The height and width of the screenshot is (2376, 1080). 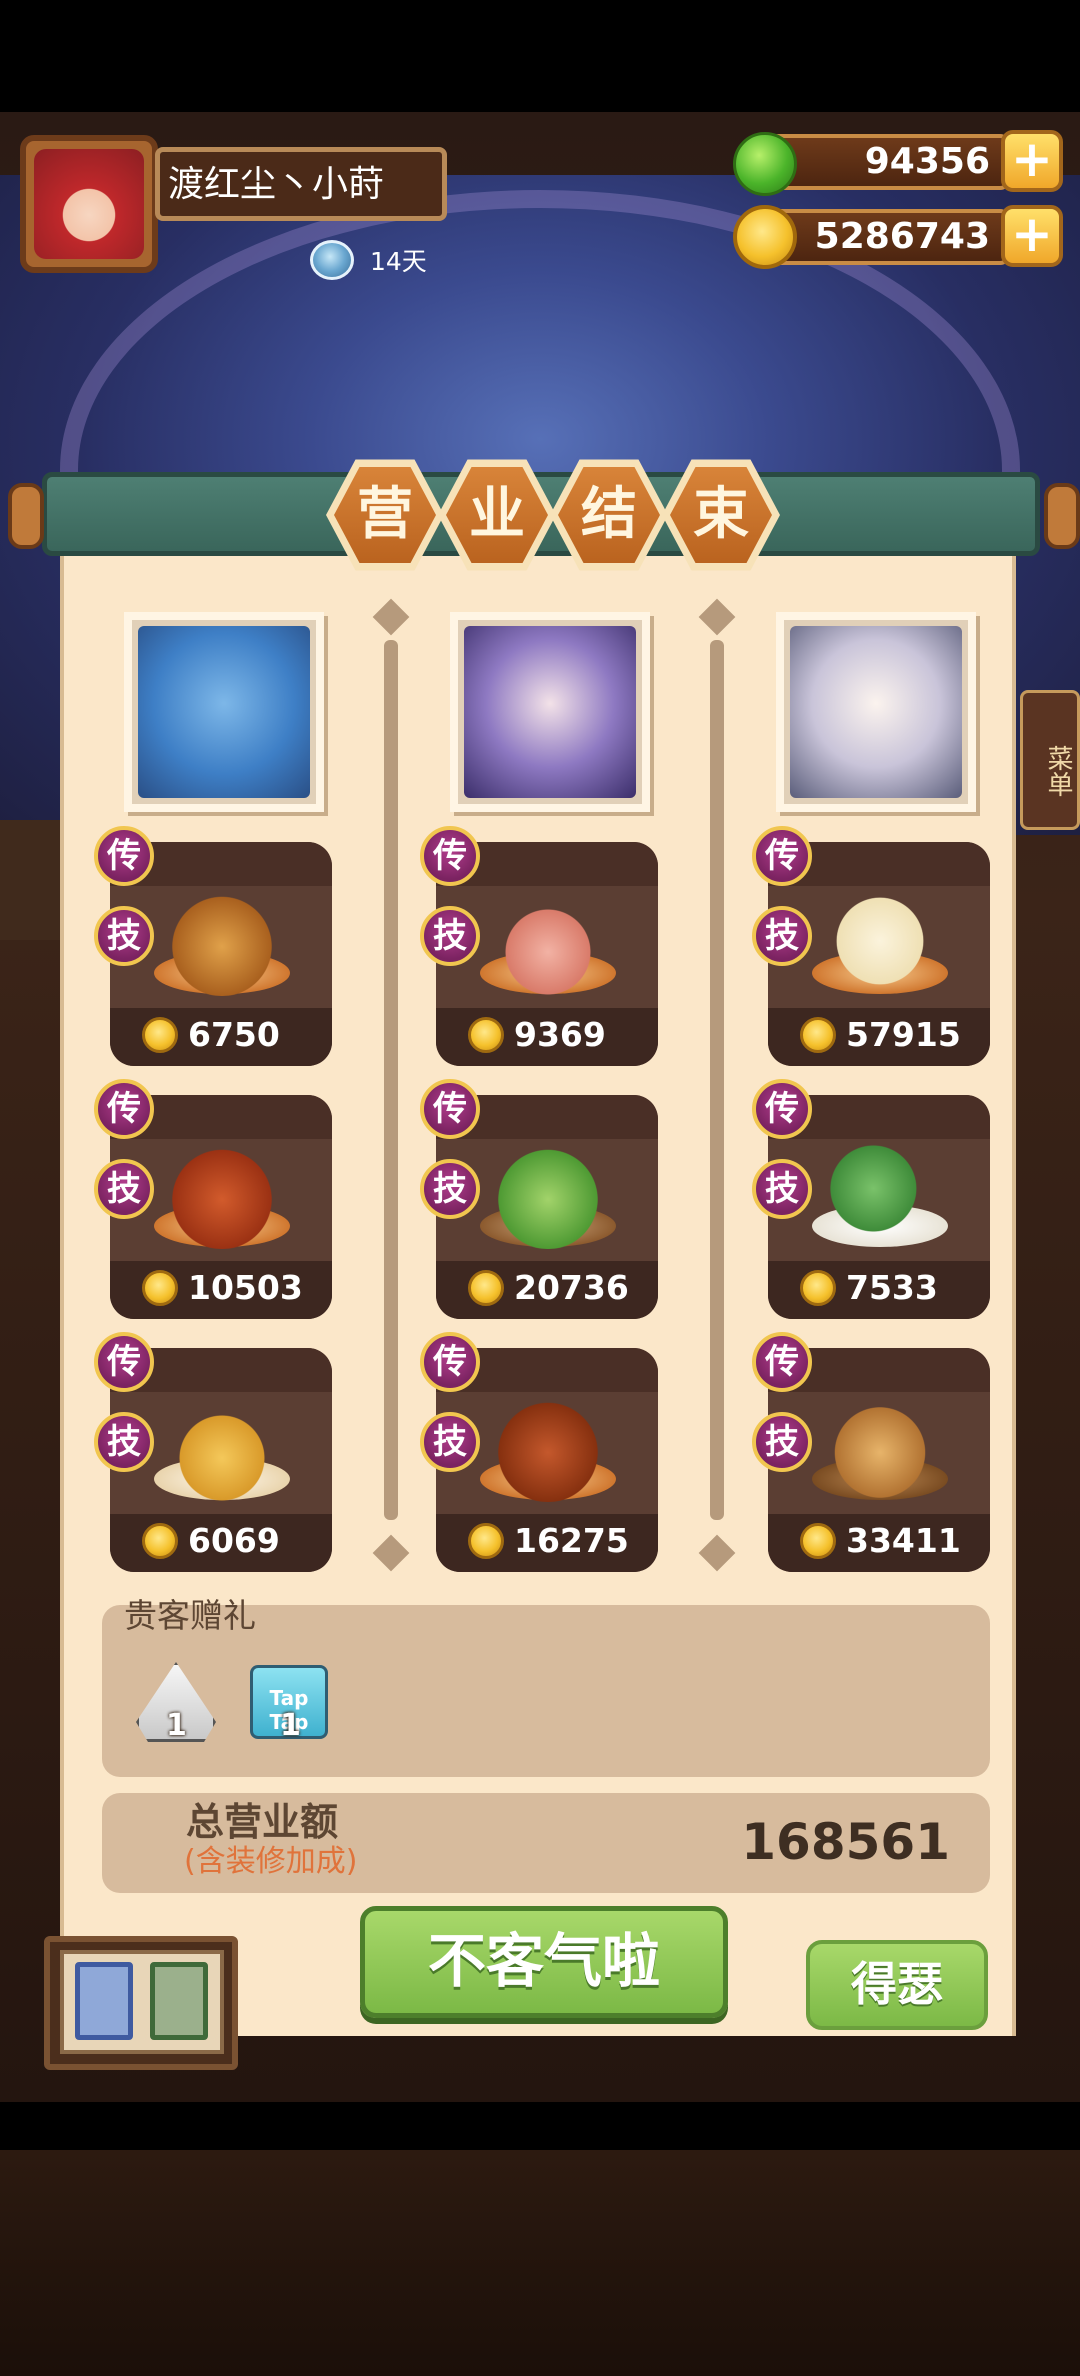 I want to click on avatar, so click(x=89, y=204).